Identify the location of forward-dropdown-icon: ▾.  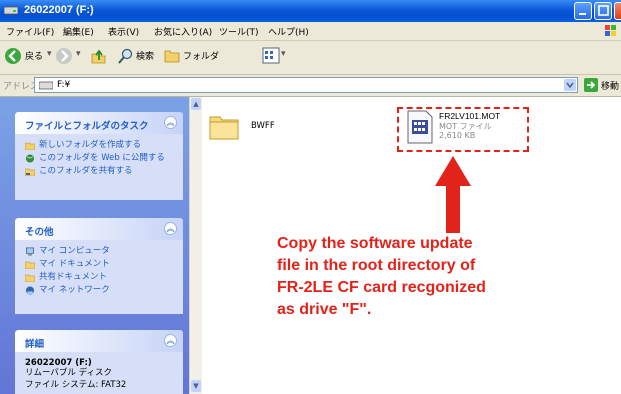
(78, 54).